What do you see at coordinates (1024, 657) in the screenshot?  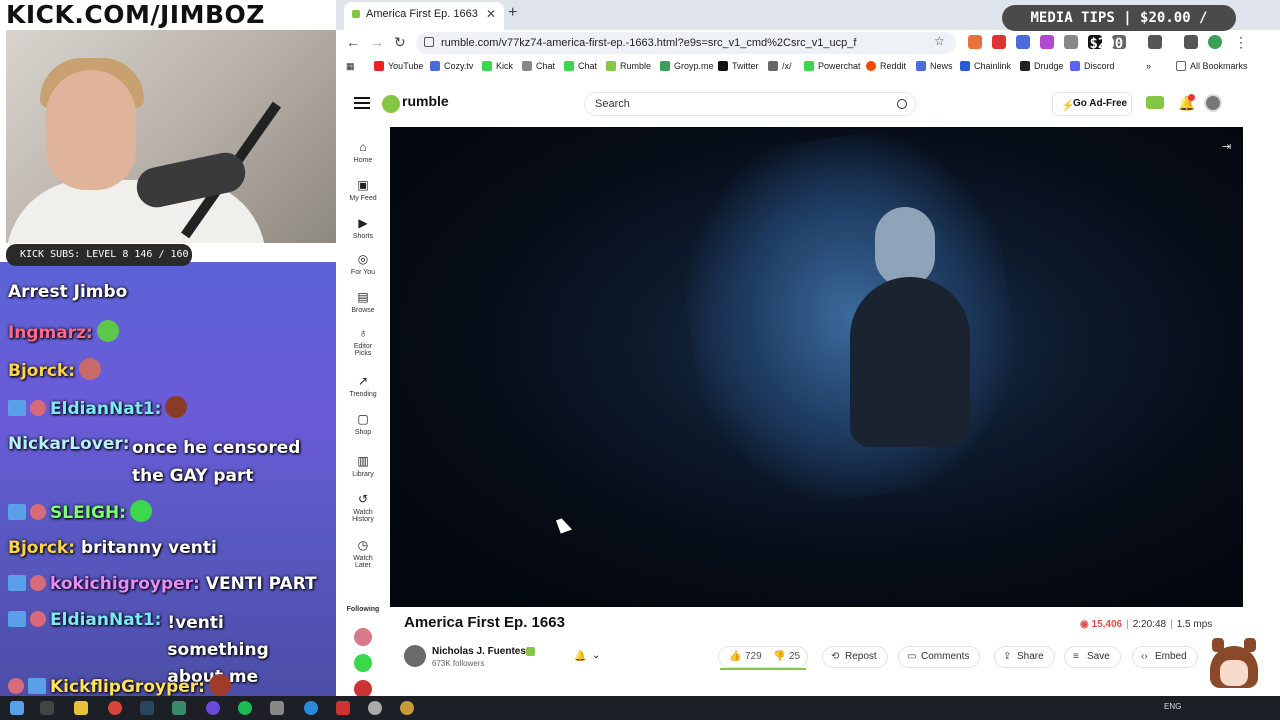 I see `share-button: ⇪ Share` at bounding box center [1024, 657].